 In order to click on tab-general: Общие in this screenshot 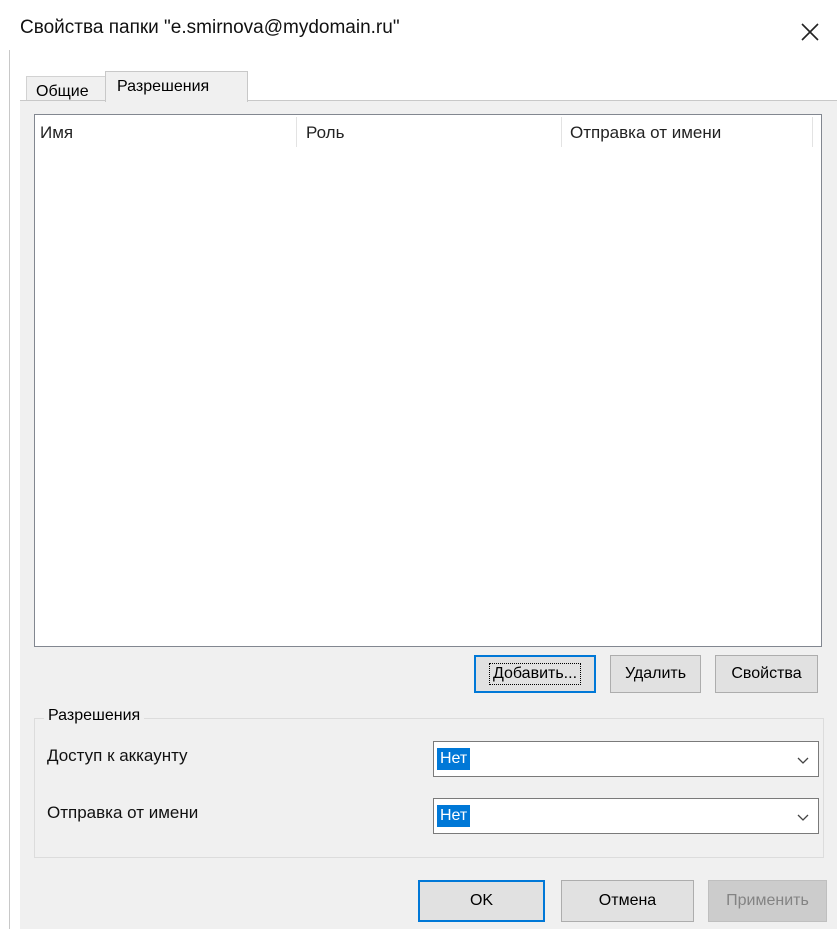, I will do `click(66, 88)`.